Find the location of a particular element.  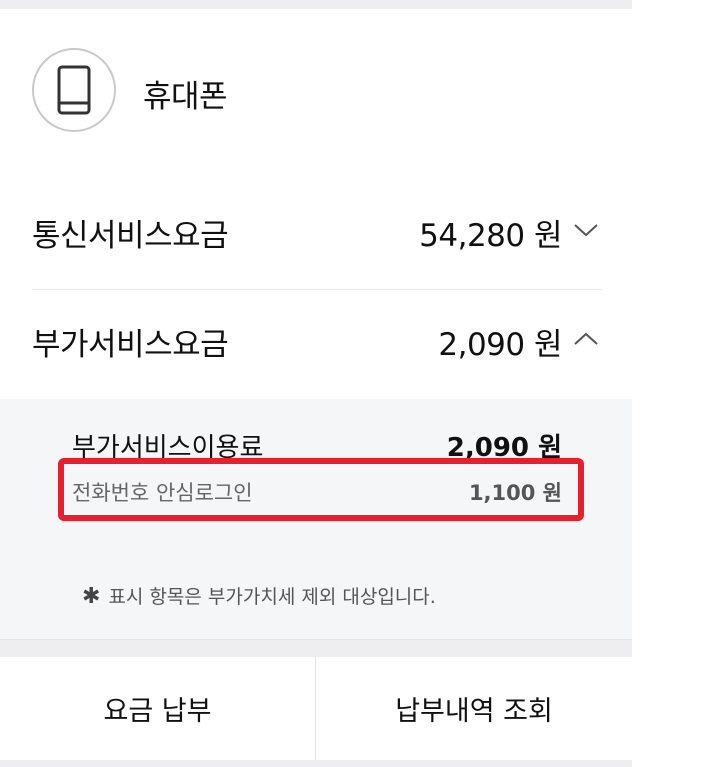

fee-amount: 54,280 원 is located at coordinates (490, 236).